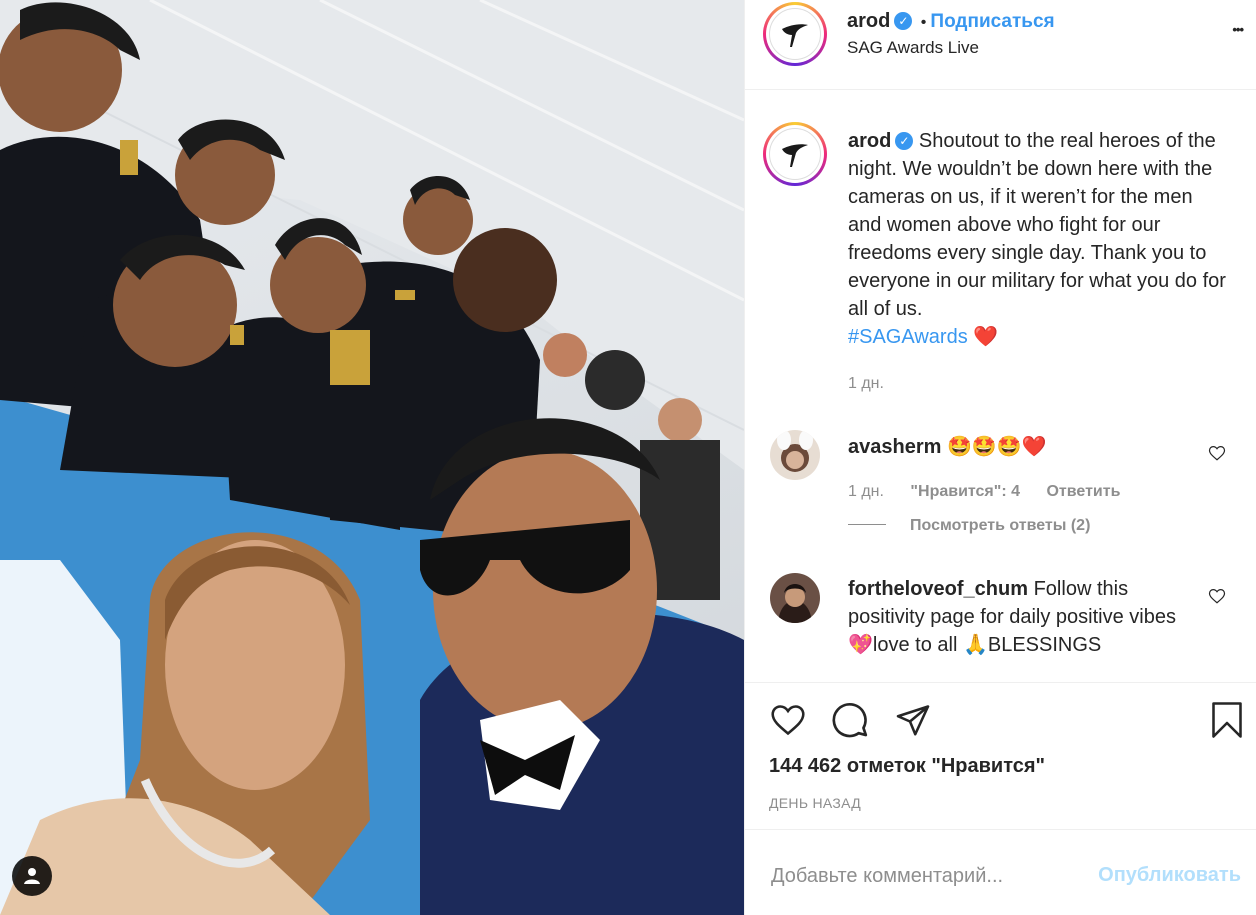 The image size is (1256, 915). What do you see at coordinates (938, 589) in the screenshot?
I see `comment-author: fortheloveof_chum` at bounding box center [938, 589].